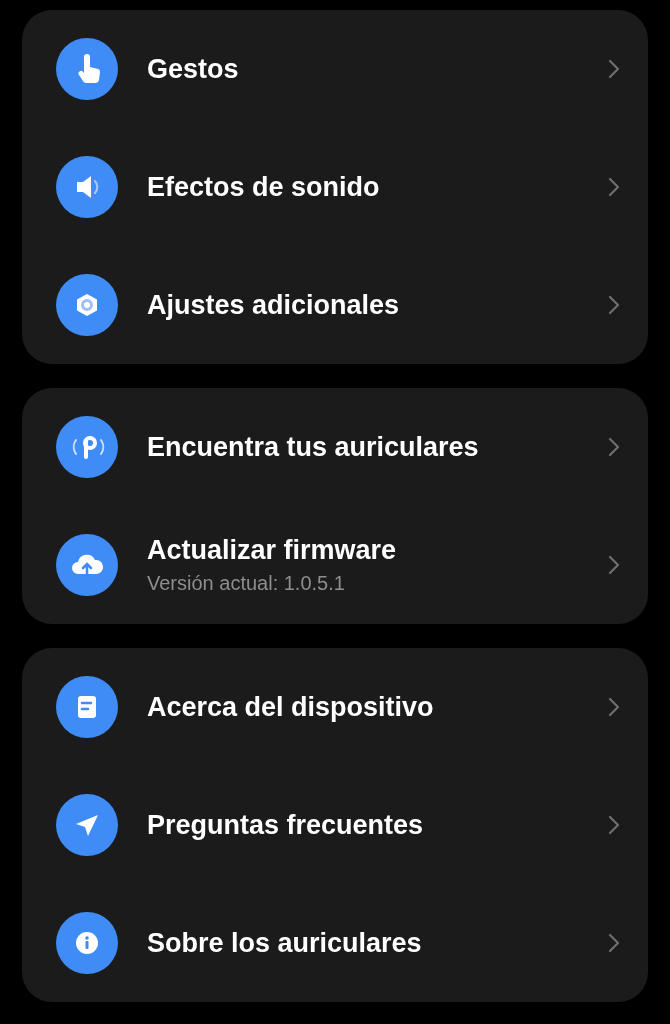 This screenshot has width=670, height=1024. I want to click on signal-waves-icon, so click(87, 447).